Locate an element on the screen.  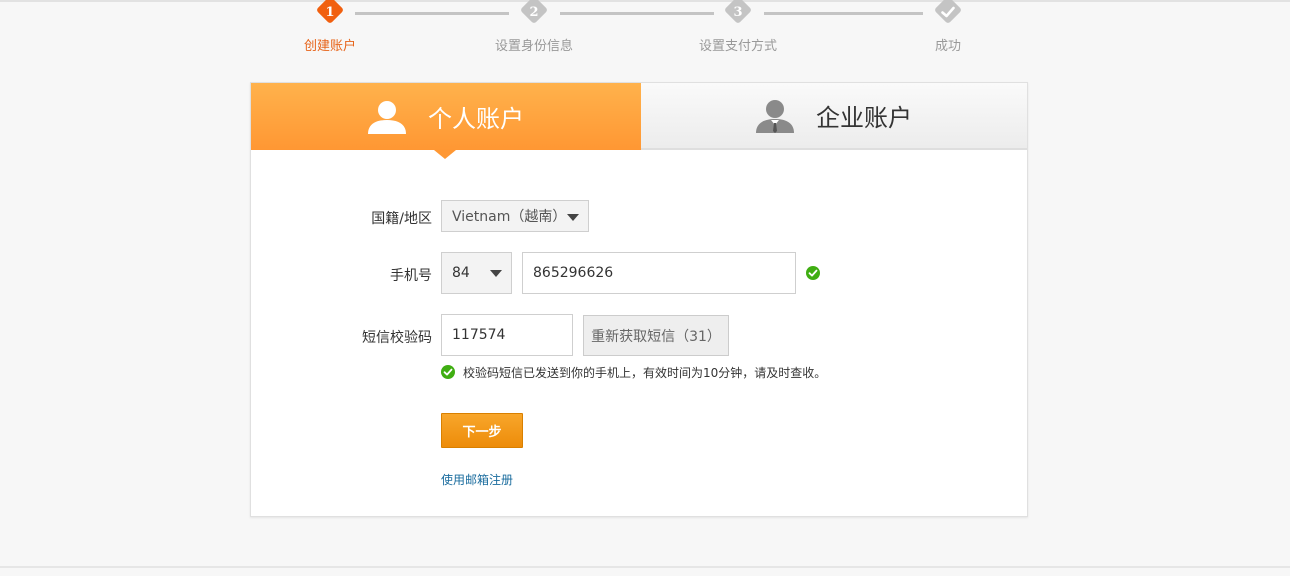
person-icon is located at coordinates (387, 117).